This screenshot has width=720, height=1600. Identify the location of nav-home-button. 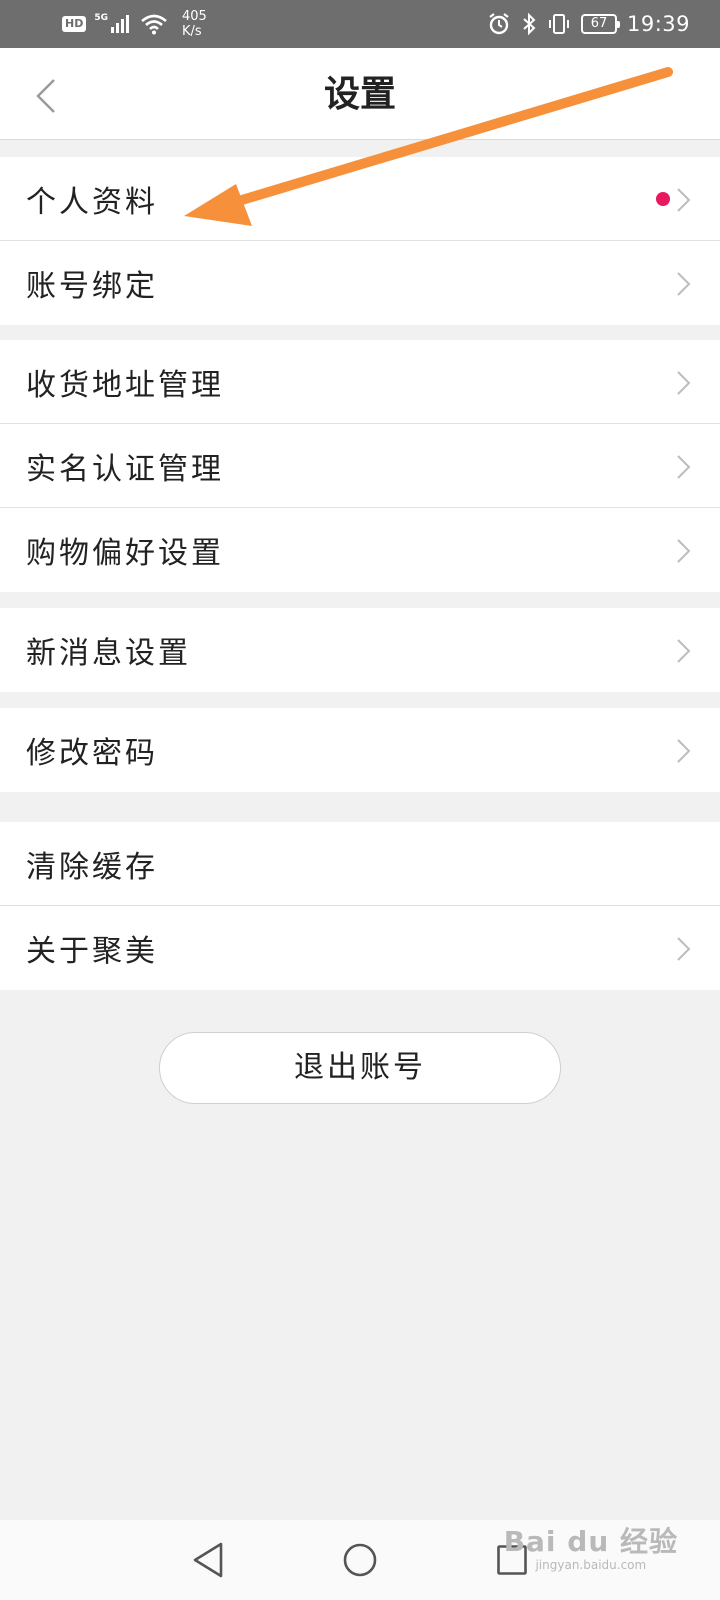
(360, 1560).